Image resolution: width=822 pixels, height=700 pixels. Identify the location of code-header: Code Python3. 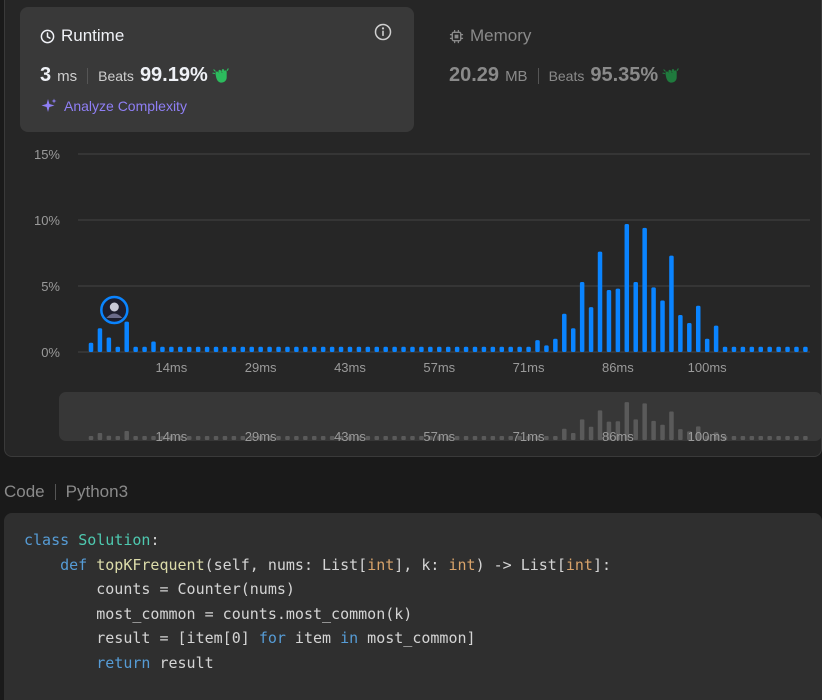
(66, 492).